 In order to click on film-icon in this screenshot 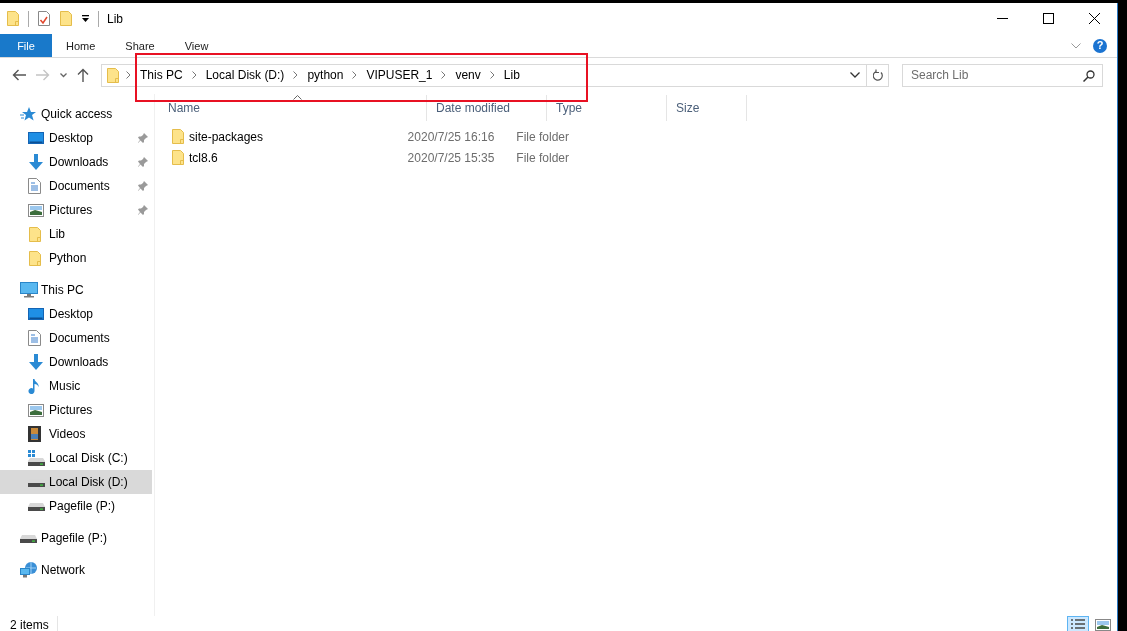, I will do `click(34, 434)`.